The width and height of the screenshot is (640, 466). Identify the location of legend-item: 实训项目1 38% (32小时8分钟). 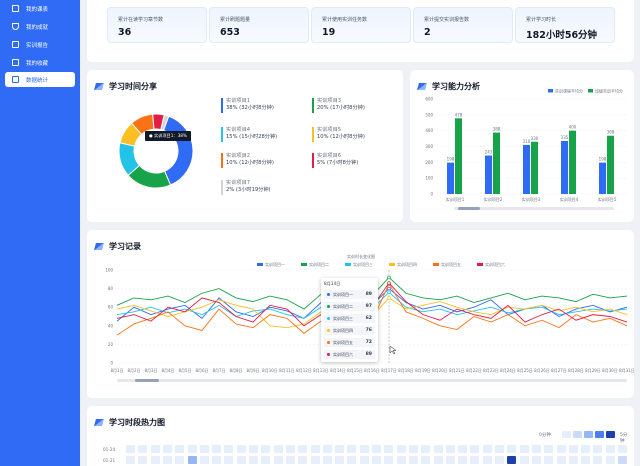
(247, 105).